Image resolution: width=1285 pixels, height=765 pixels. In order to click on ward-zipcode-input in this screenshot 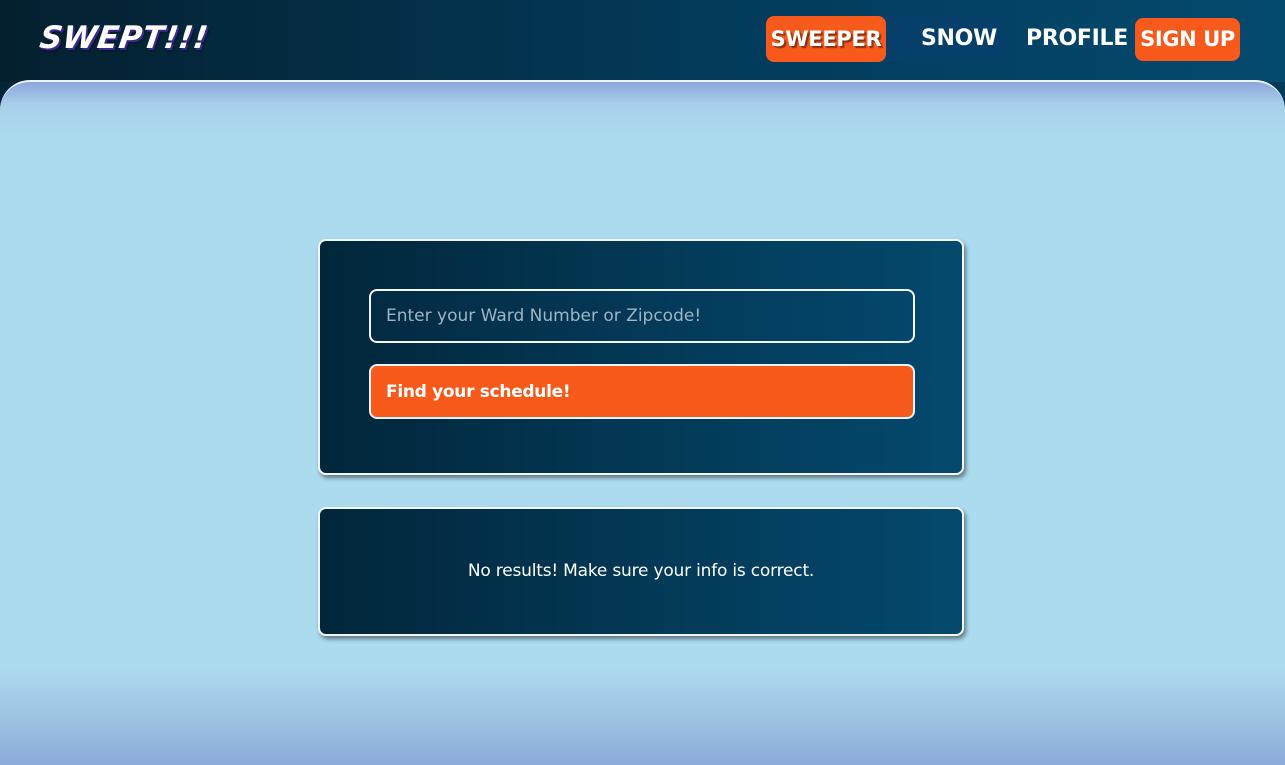, I will do `click(642, 316)`.